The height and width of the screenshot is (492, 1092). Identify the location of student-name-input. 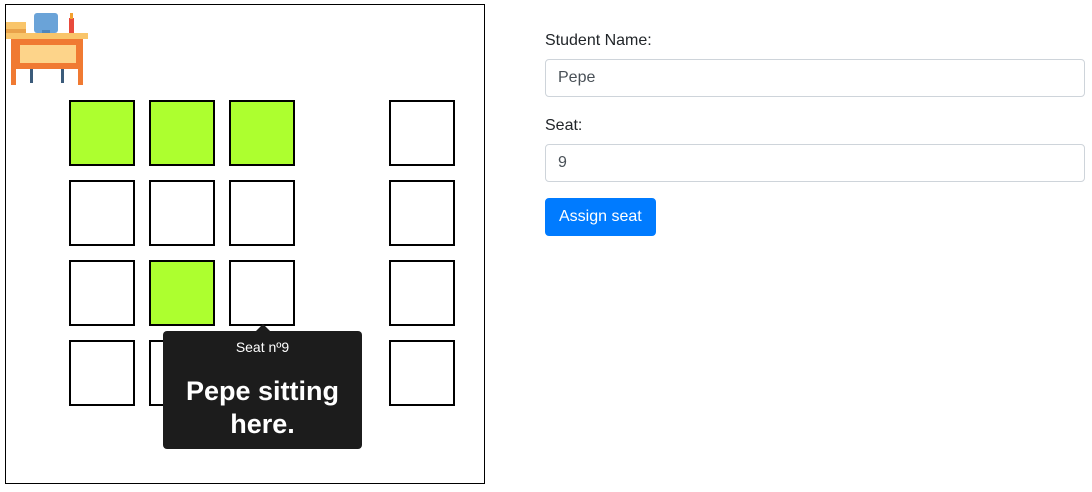
(815, 78).